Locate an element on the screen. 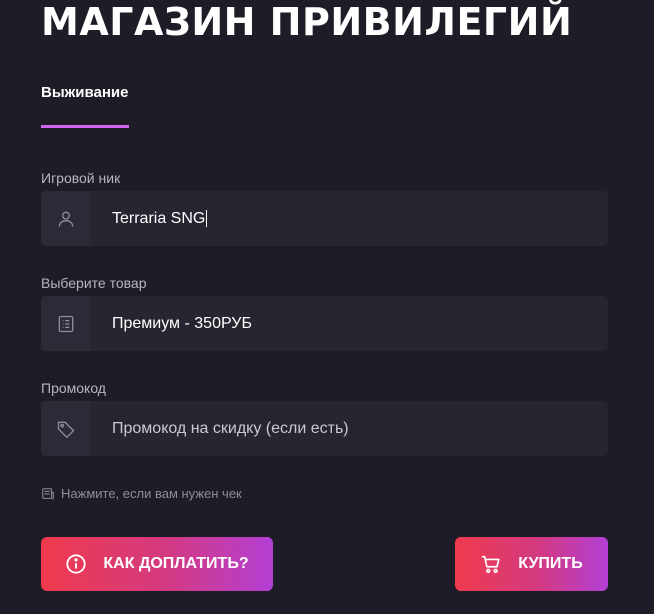  tab-bar: Выживание is located at coordinates (85, 106).